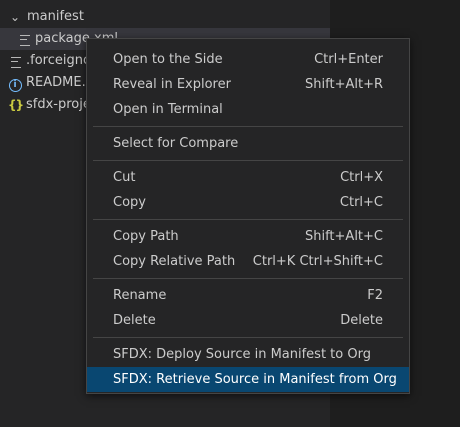 Image resolution: width=460 pixels, height=427 pixels. What do you see at coordinates (55, 16) in the screenshot?
I see `tree-item-label: manifest` at bounding box center [55, 16].